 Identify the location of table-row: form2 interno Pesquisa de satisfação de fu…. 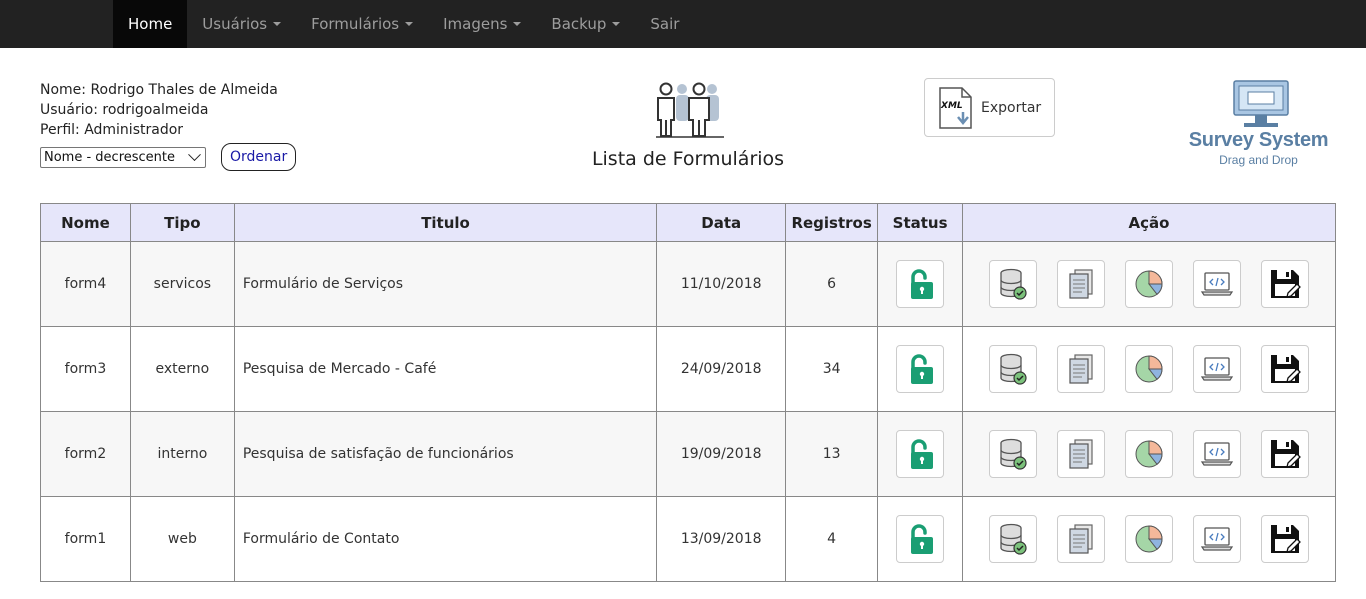
(688, 454).